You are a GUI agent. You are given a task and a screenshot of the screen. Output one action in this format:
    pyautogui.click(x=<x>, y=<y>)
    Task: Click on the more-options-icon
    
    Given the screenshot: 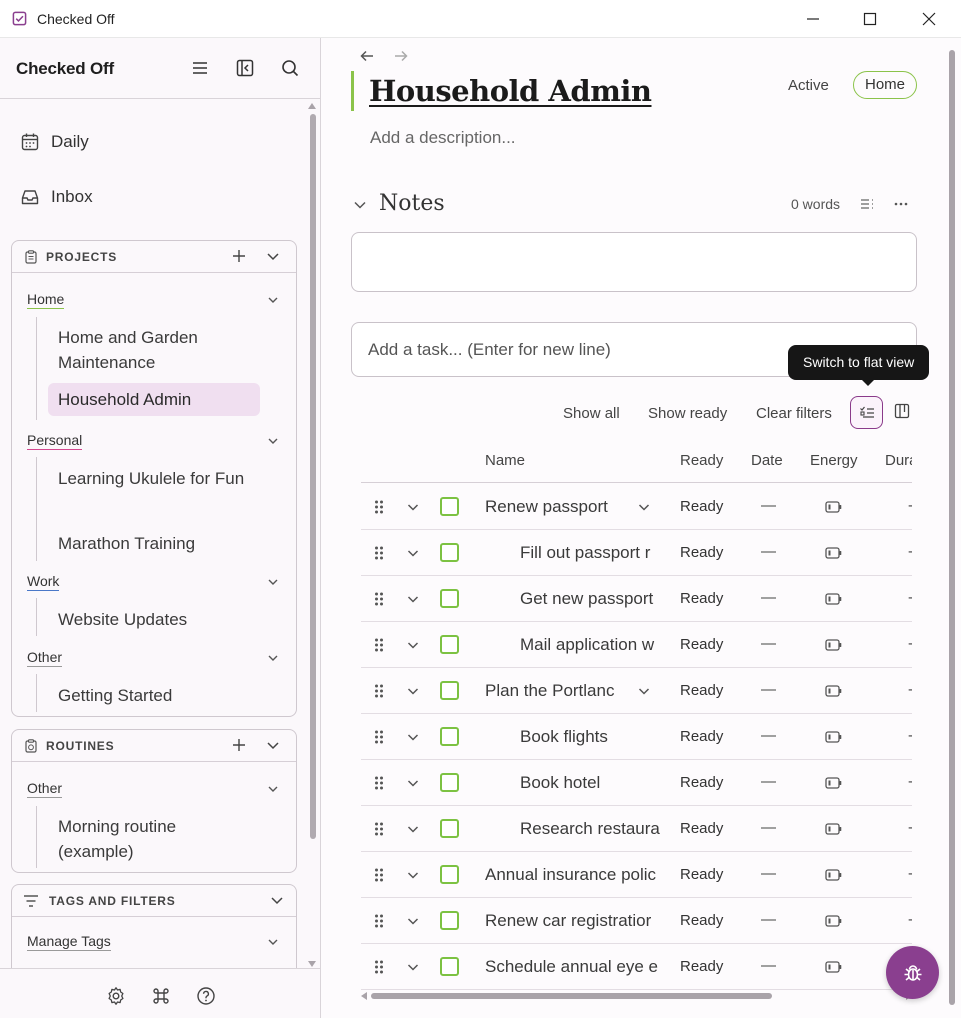 What is the action you would take?
    pyautogui.click(x=901, y=204)
    